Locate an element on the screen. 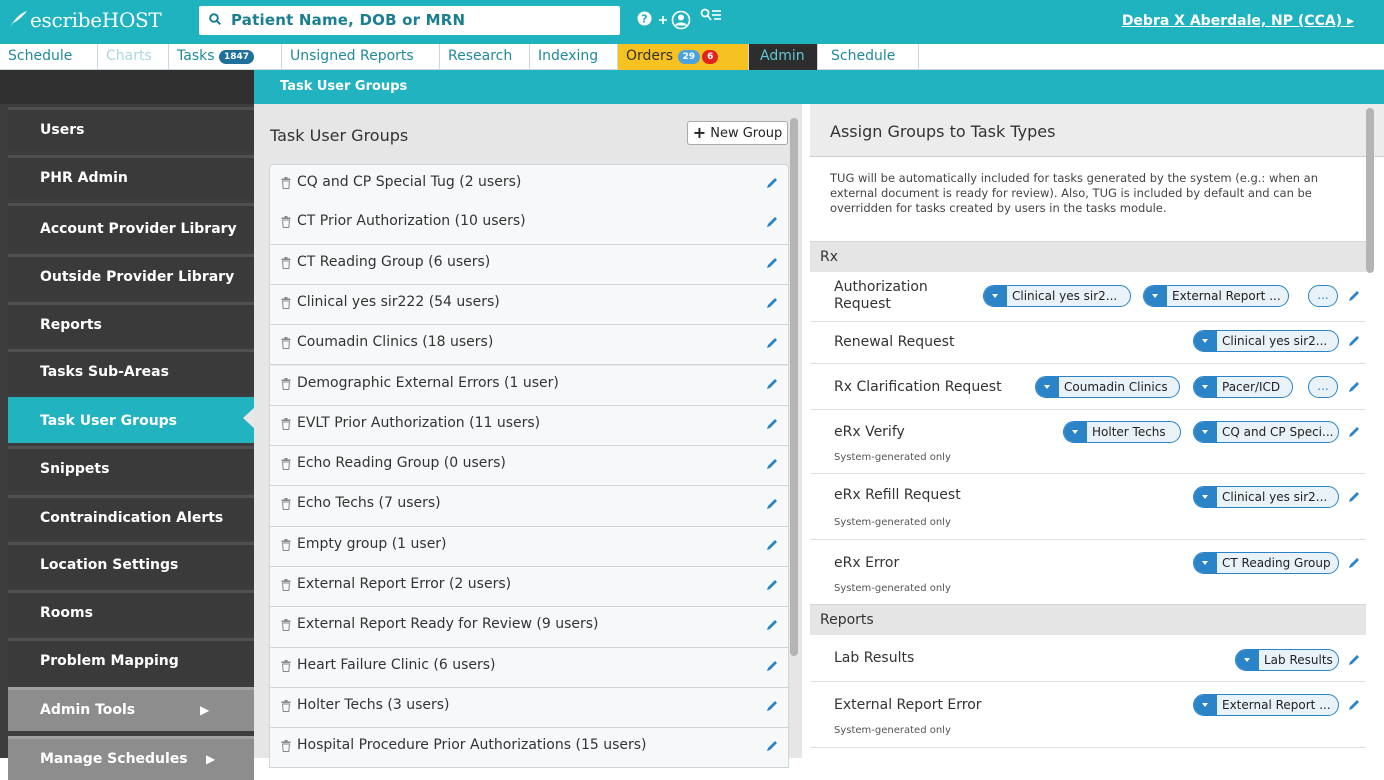  sidebar-item-account-provider-library: Account Provider Library is located at coordinates (131, 226).